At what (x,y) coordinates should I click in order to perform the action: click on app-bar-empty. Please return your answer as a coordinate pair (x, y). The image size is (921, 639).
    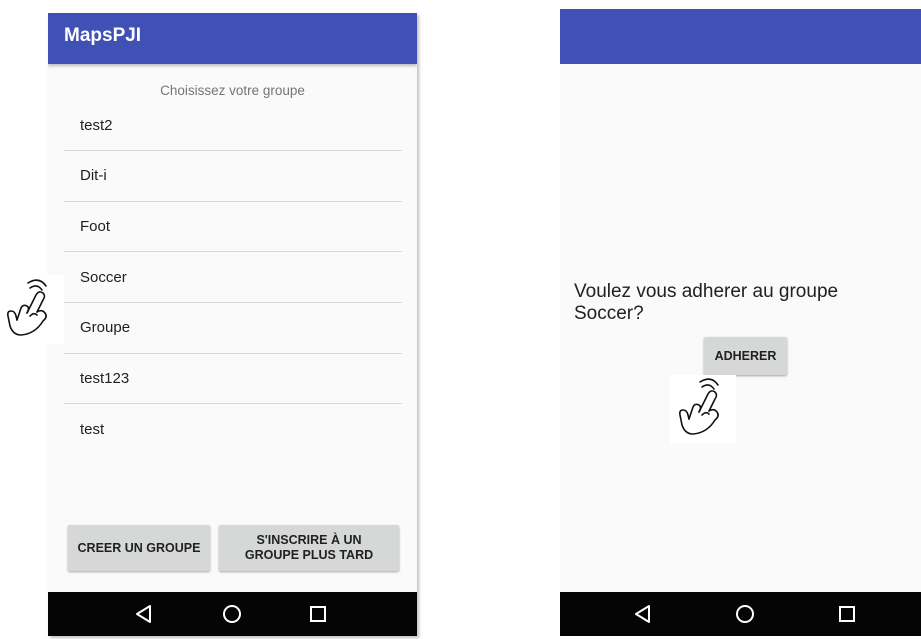
    Looking at the image, I should click on (740, 36).